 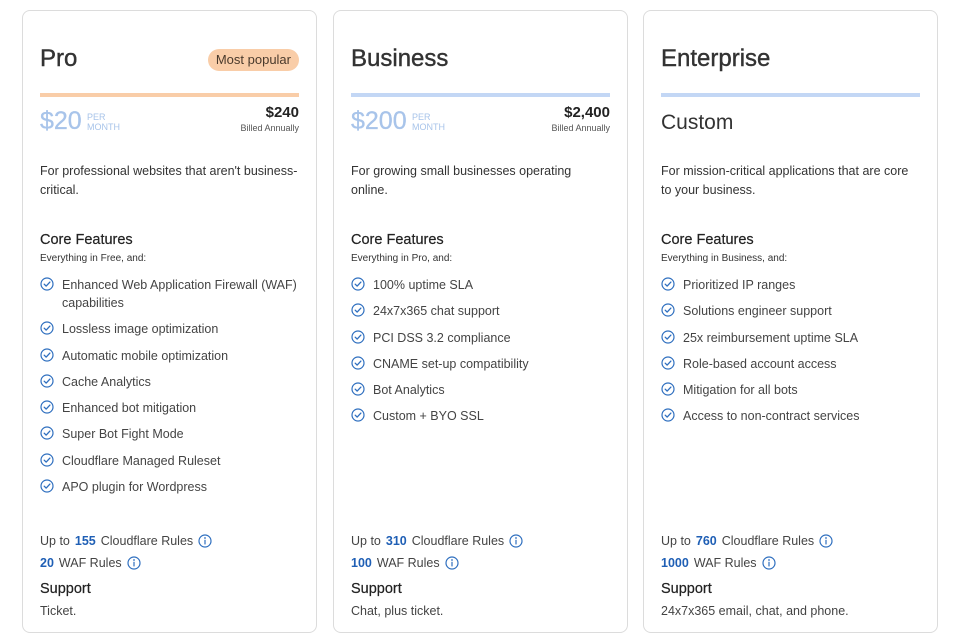 What do you see at coordinates (397, 611) in the screenshot?
I see `support-text: Chat, plus ticket.` at bounding box center [397, 611].